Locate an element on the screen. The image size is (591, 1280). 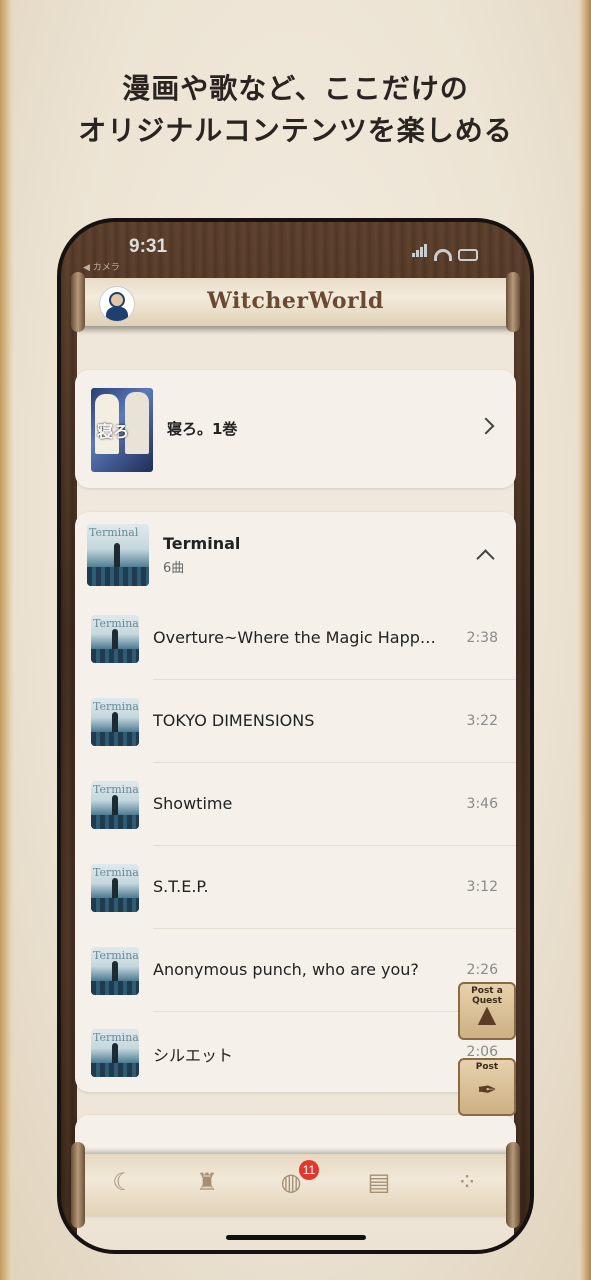
track-title: TOKYO DIMENSIONS is located at coordinates (234, 720).